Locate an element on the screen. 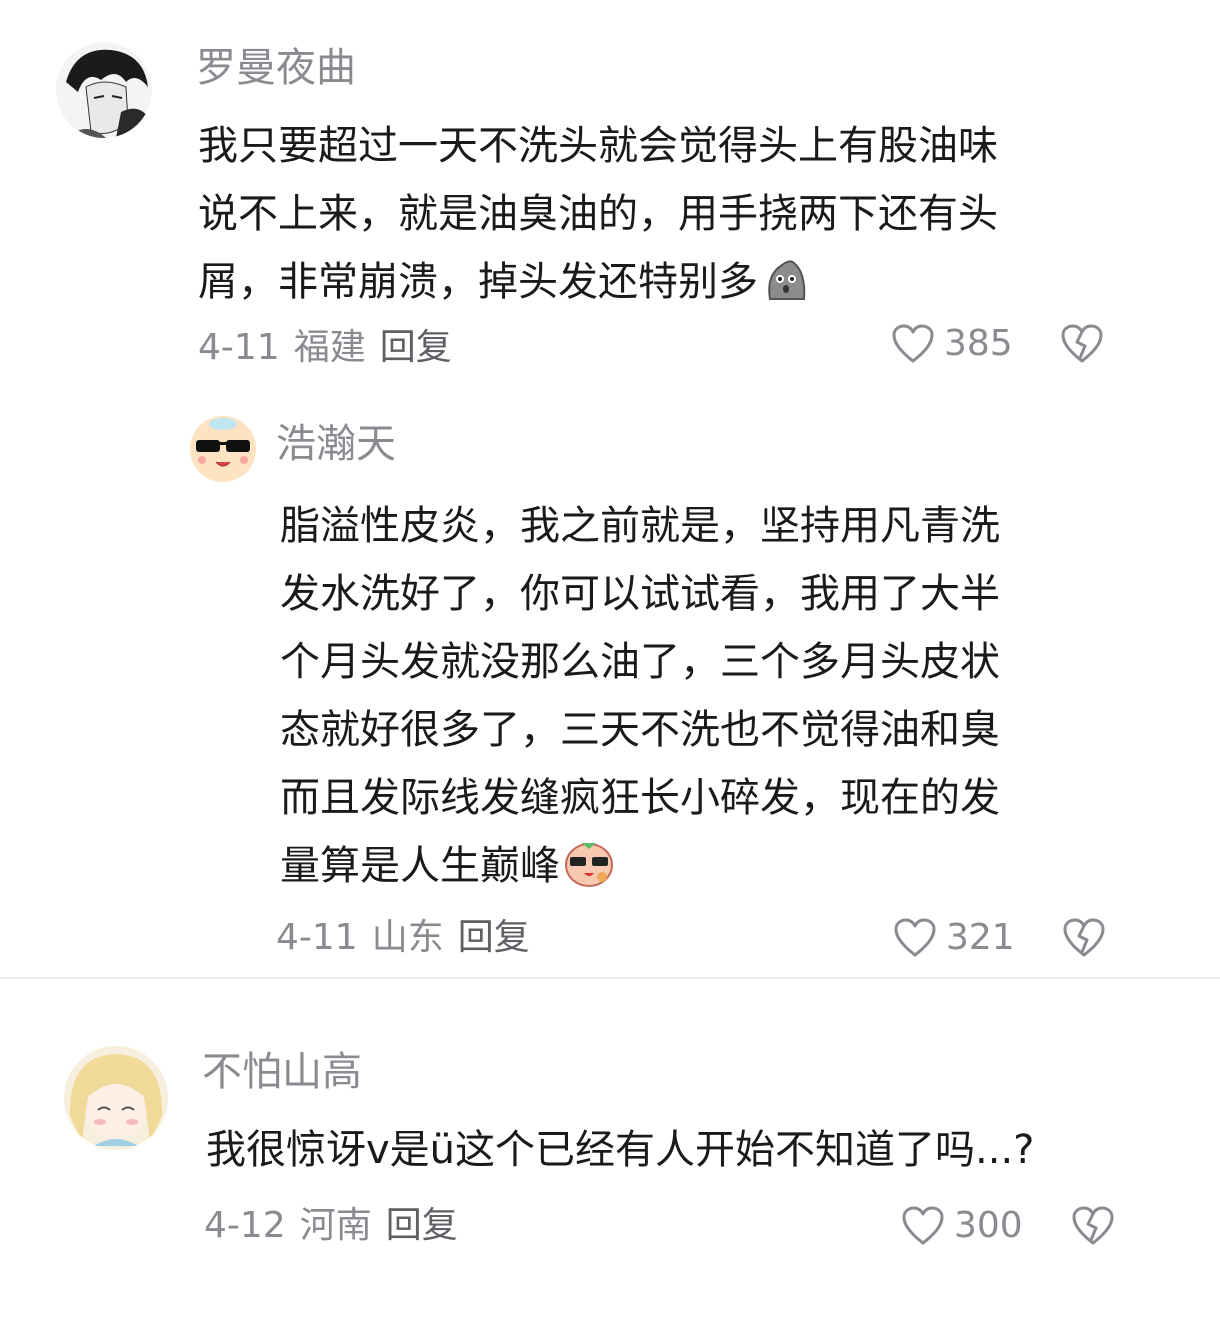 This screenshot has width=1220, height=1321. like-button: 300 is located at coordinates (962, 1226).